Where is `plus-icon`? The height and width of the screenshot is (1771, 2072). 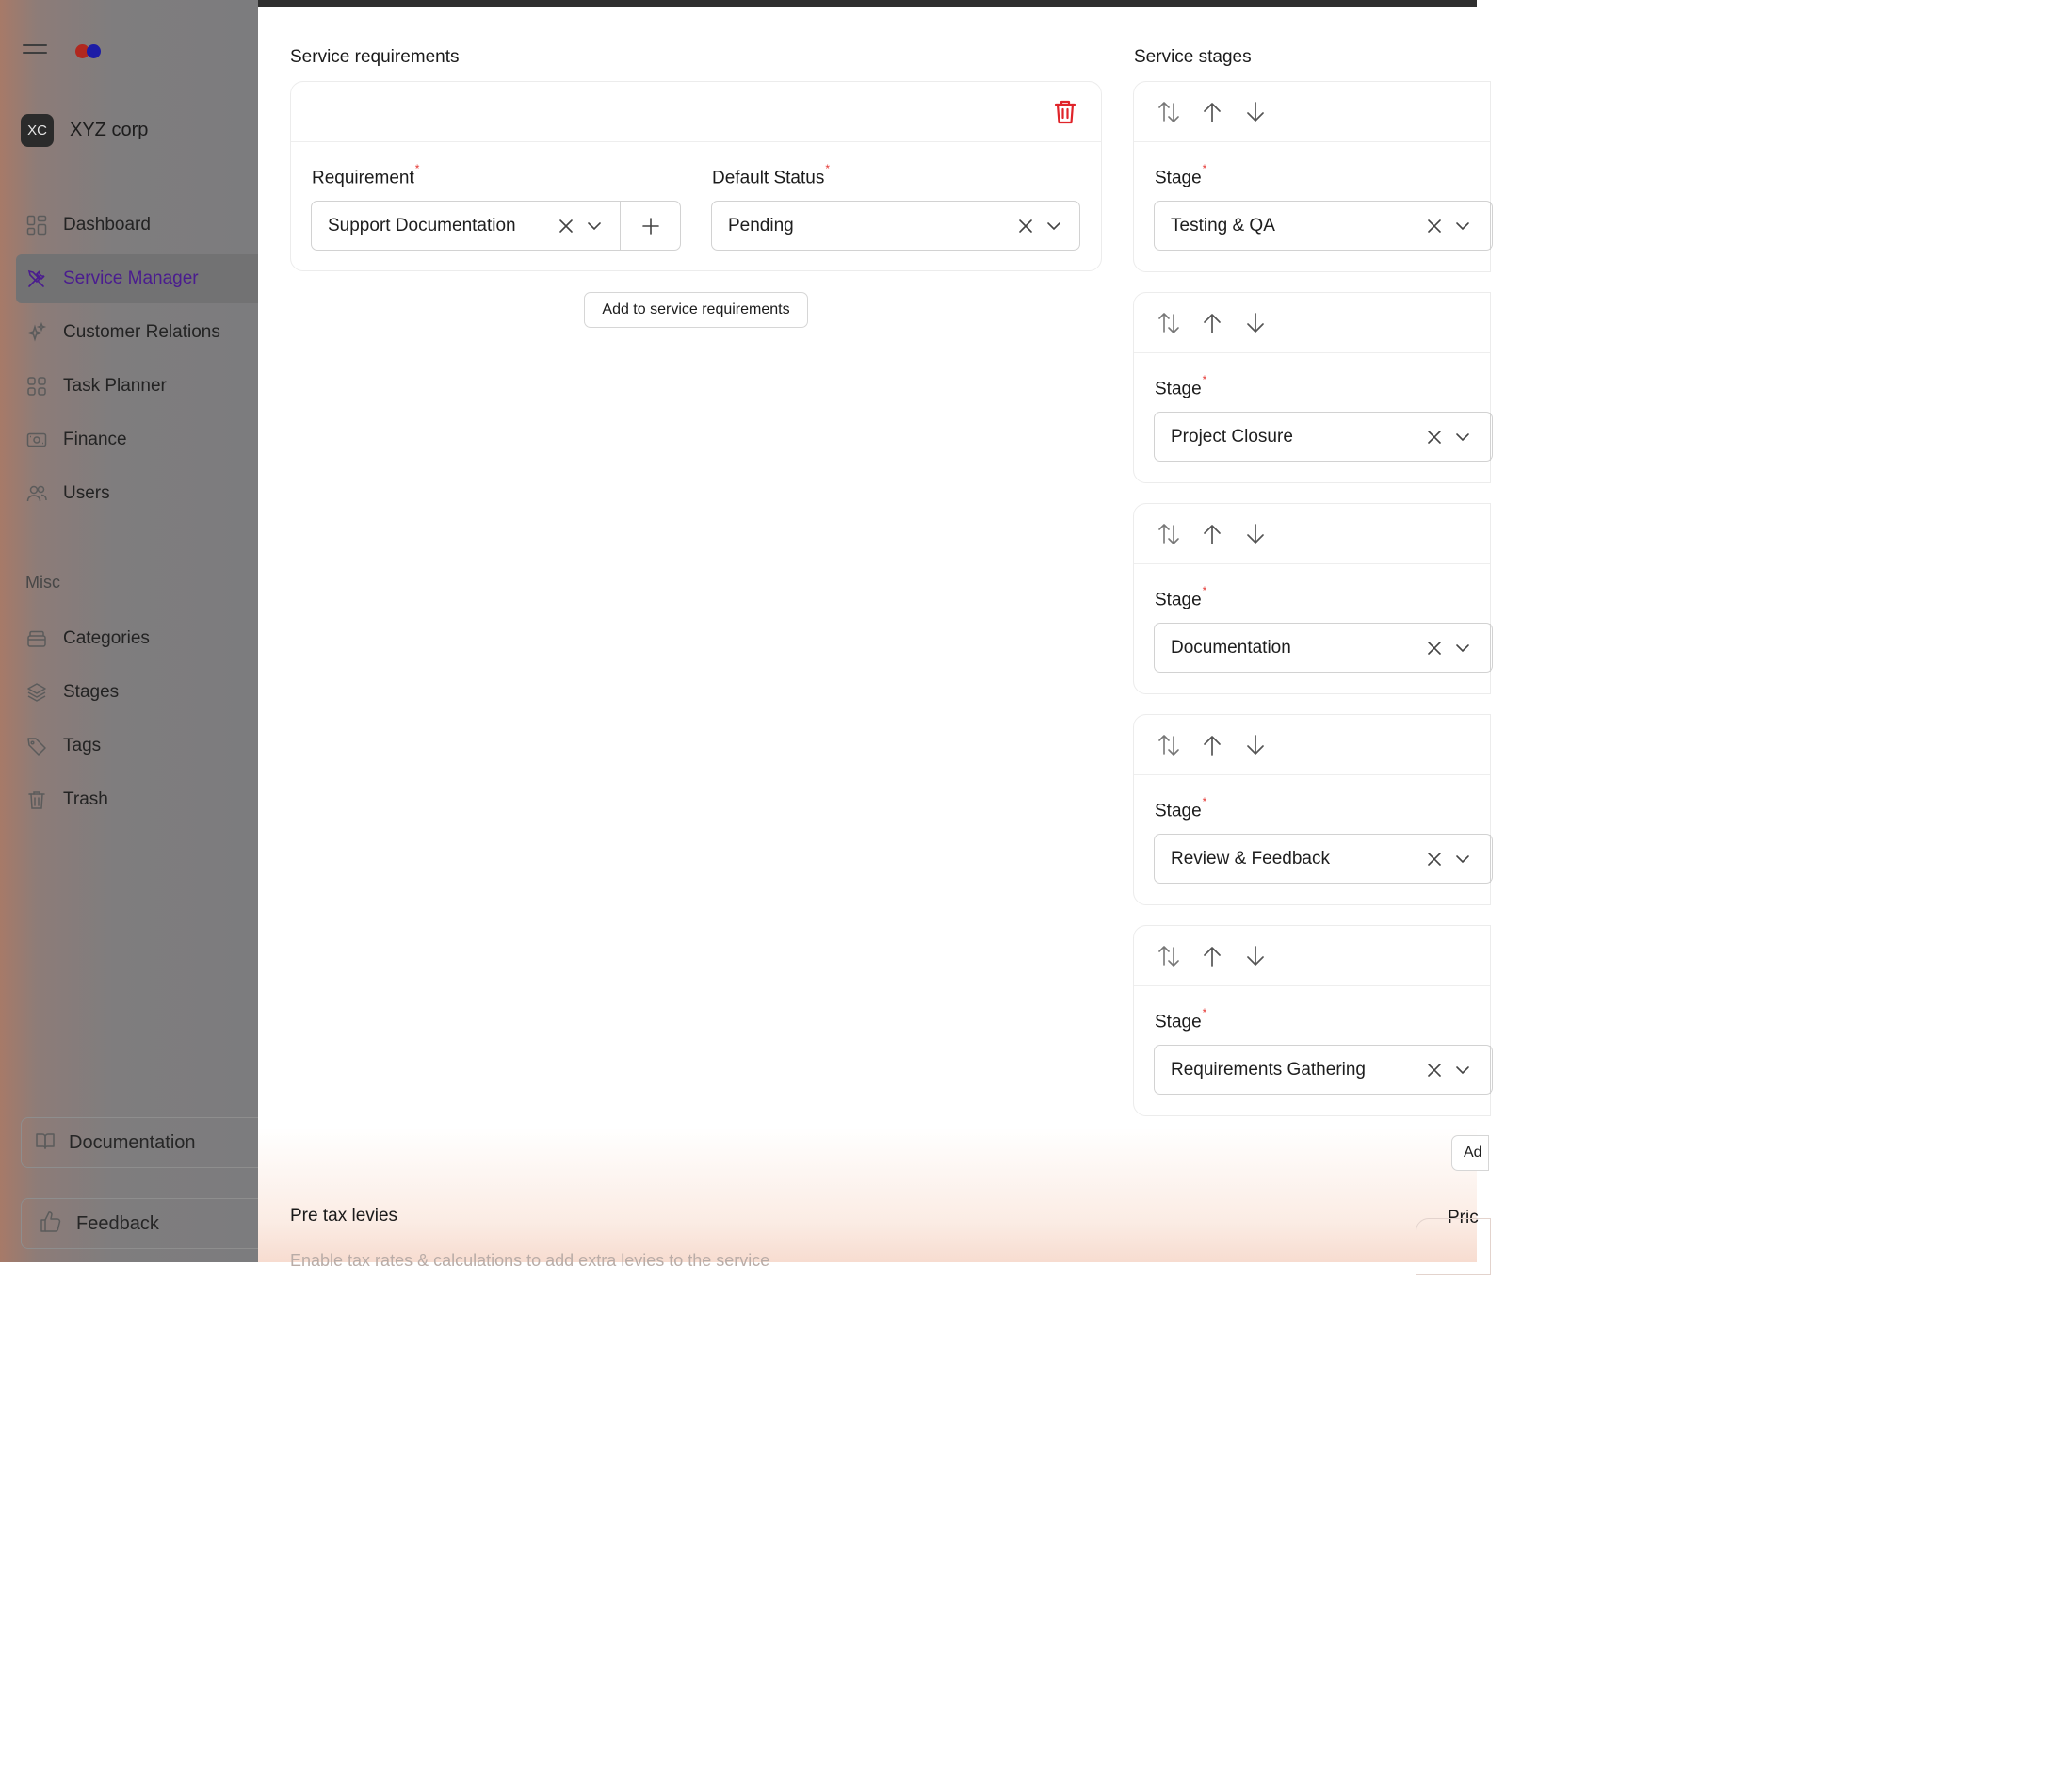 plus-icon is located at coordinates (650, 226).